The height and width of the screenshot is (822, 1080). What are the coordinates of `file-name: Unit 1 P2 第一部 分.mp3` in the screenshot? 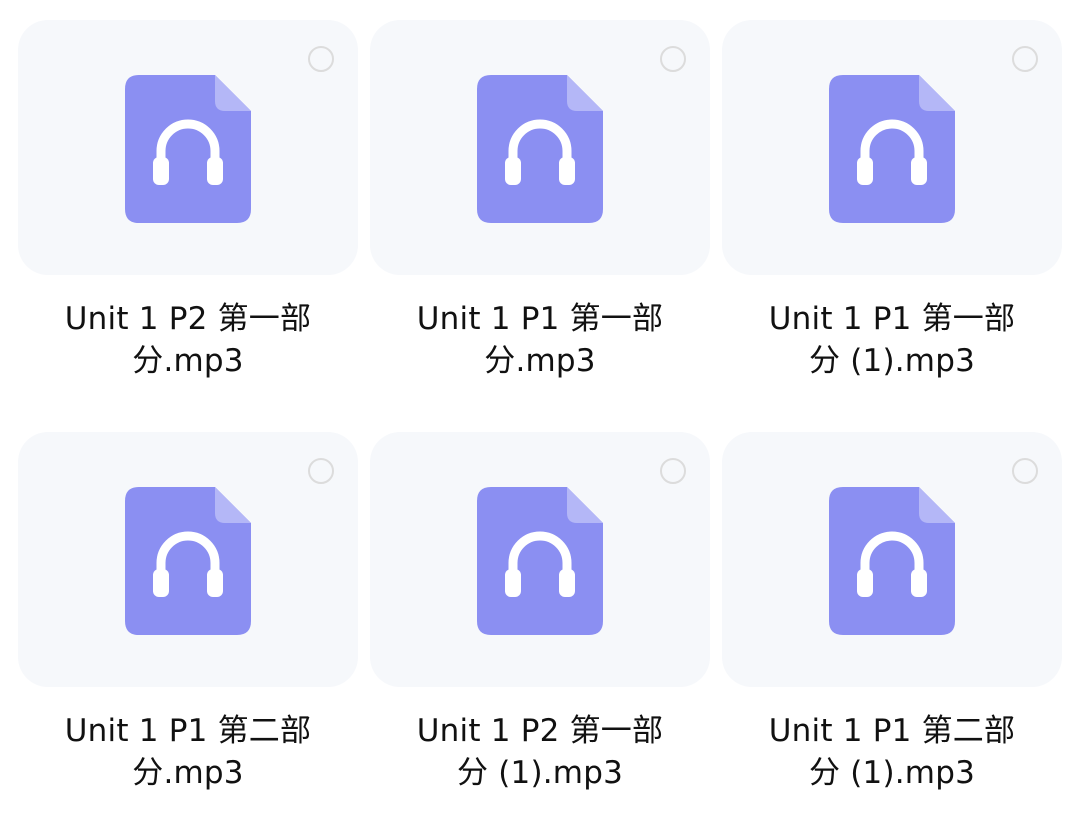 It's located at (188, 340).